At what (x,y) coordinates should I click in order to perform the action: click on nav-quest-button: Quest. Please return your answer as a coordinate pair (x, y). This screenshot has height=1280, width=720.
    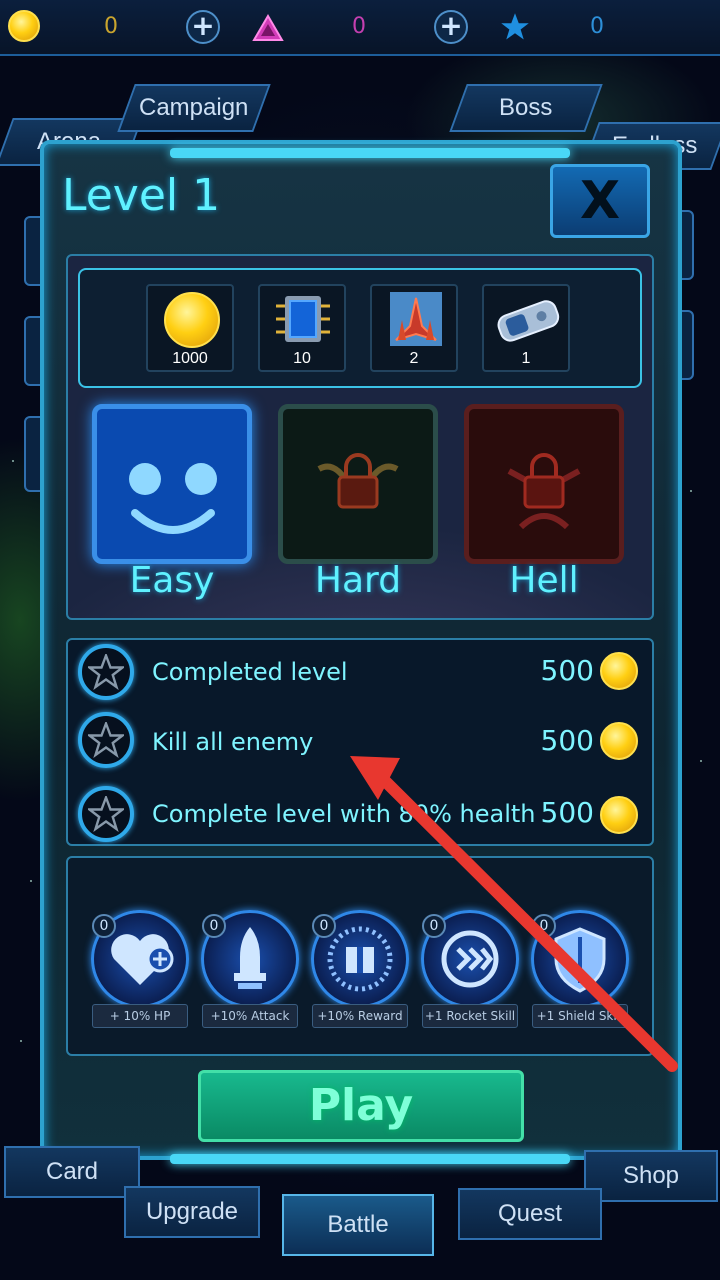
    Looking at the image, I should click on (530, 1214).